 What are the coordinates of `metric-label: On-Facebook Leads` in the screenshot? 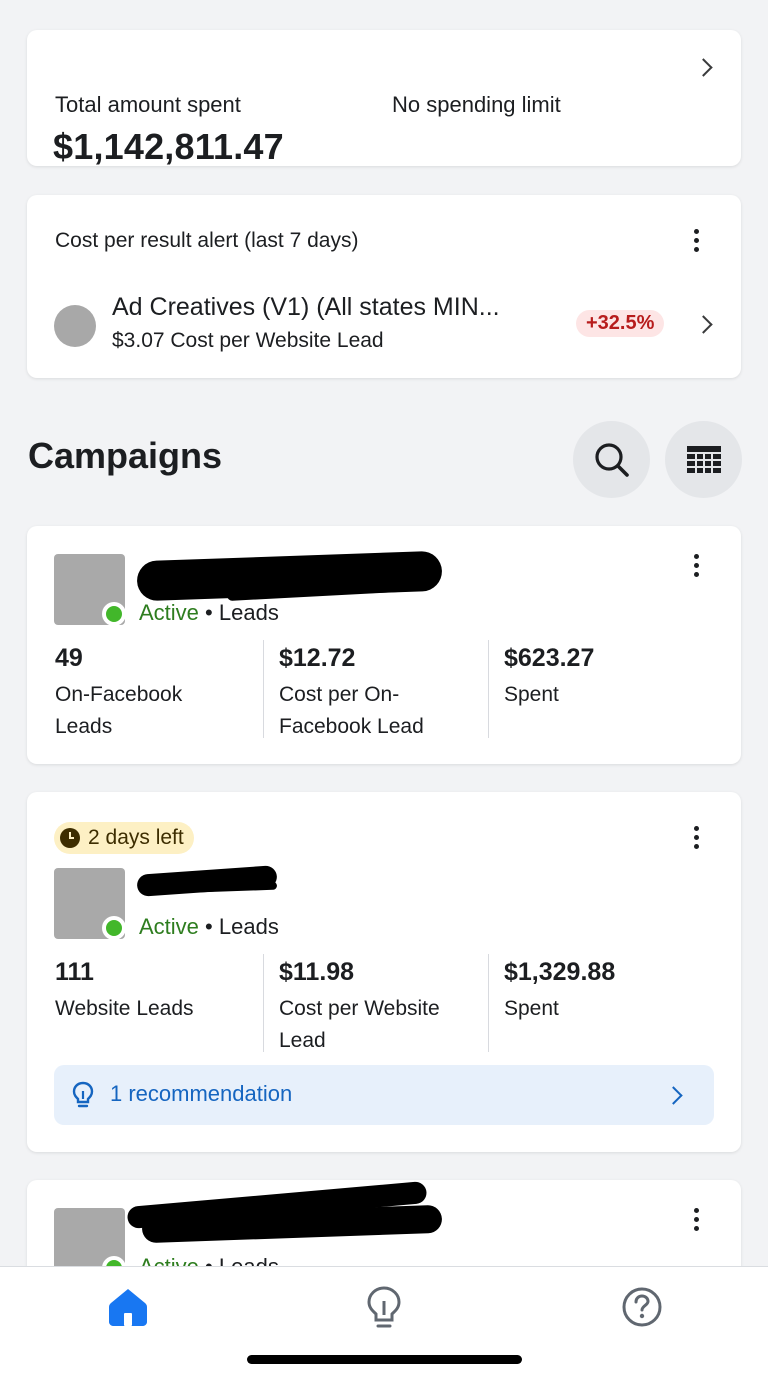 It's located at (119, 710).